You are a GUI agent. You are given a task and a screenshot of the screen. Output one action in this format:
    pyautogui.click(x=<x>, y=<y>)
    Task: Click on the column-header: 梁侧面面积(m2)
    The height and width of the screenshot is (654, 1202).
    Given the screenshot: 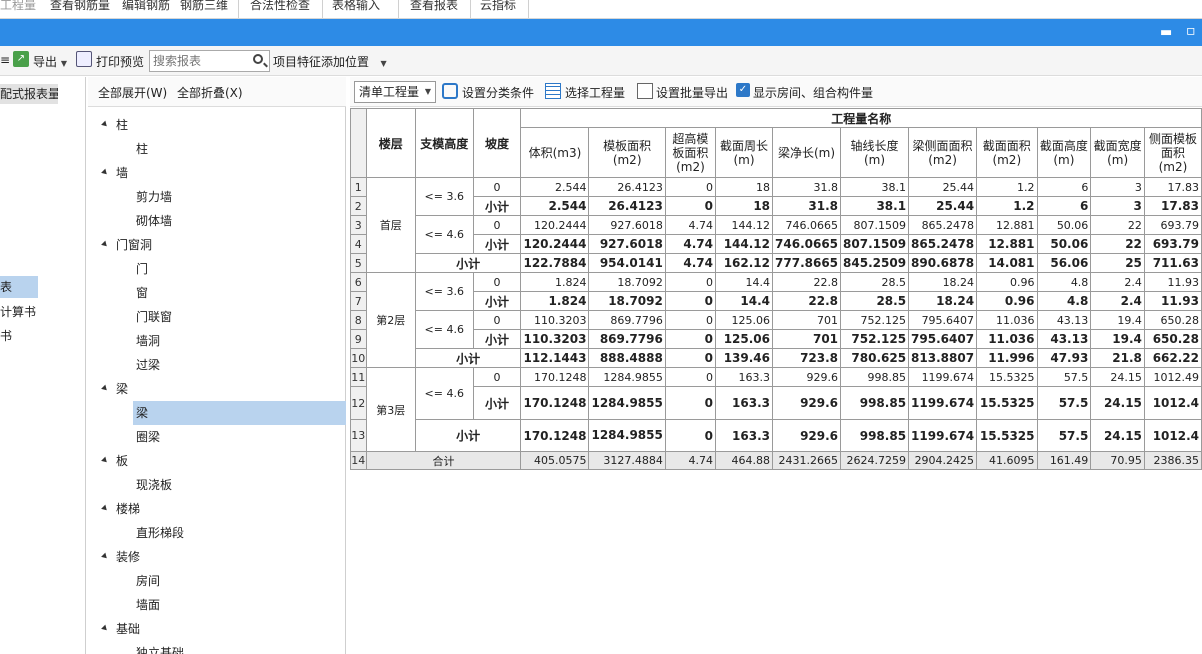 What is the action you would take?
    pyautogui.click(x=943, y=152)
    